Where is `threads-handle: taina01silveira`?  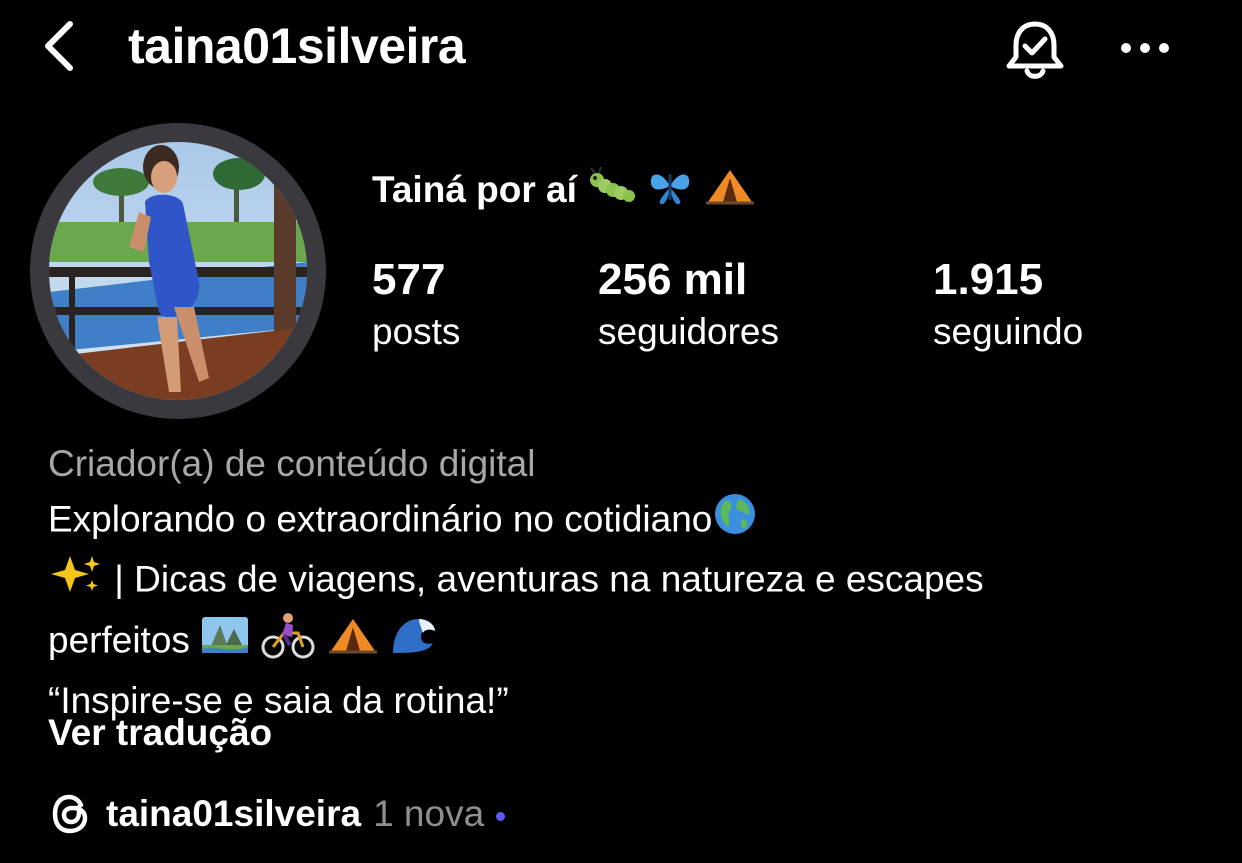 threads-handle: taina01silveira is located at coordinates (234, 813).